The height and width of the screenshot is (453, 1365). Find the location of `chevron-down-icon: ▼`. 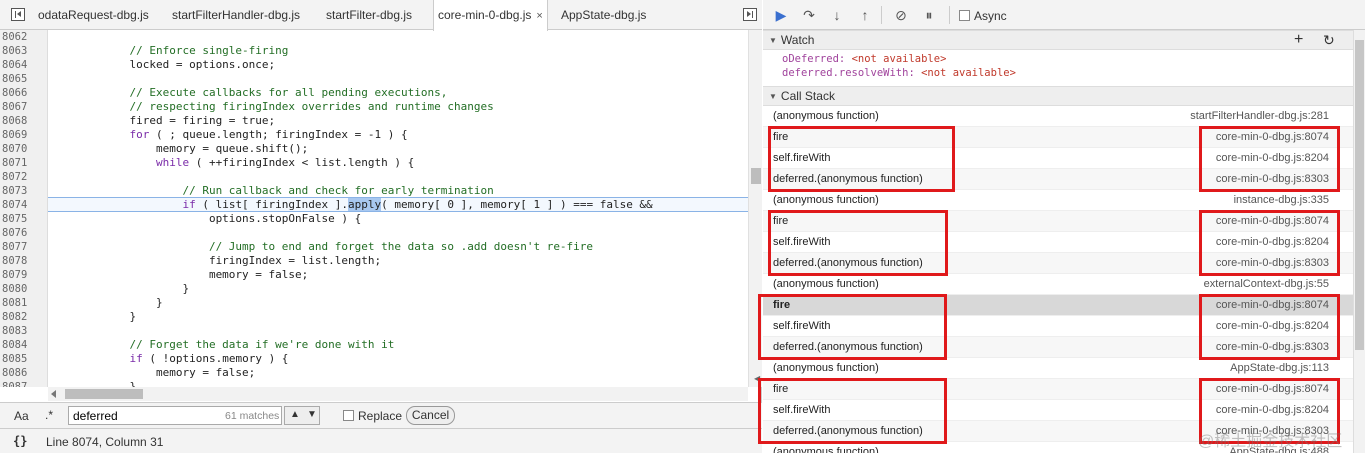

chevron-down-icon: ▼ is located at coordinates (312, 414).